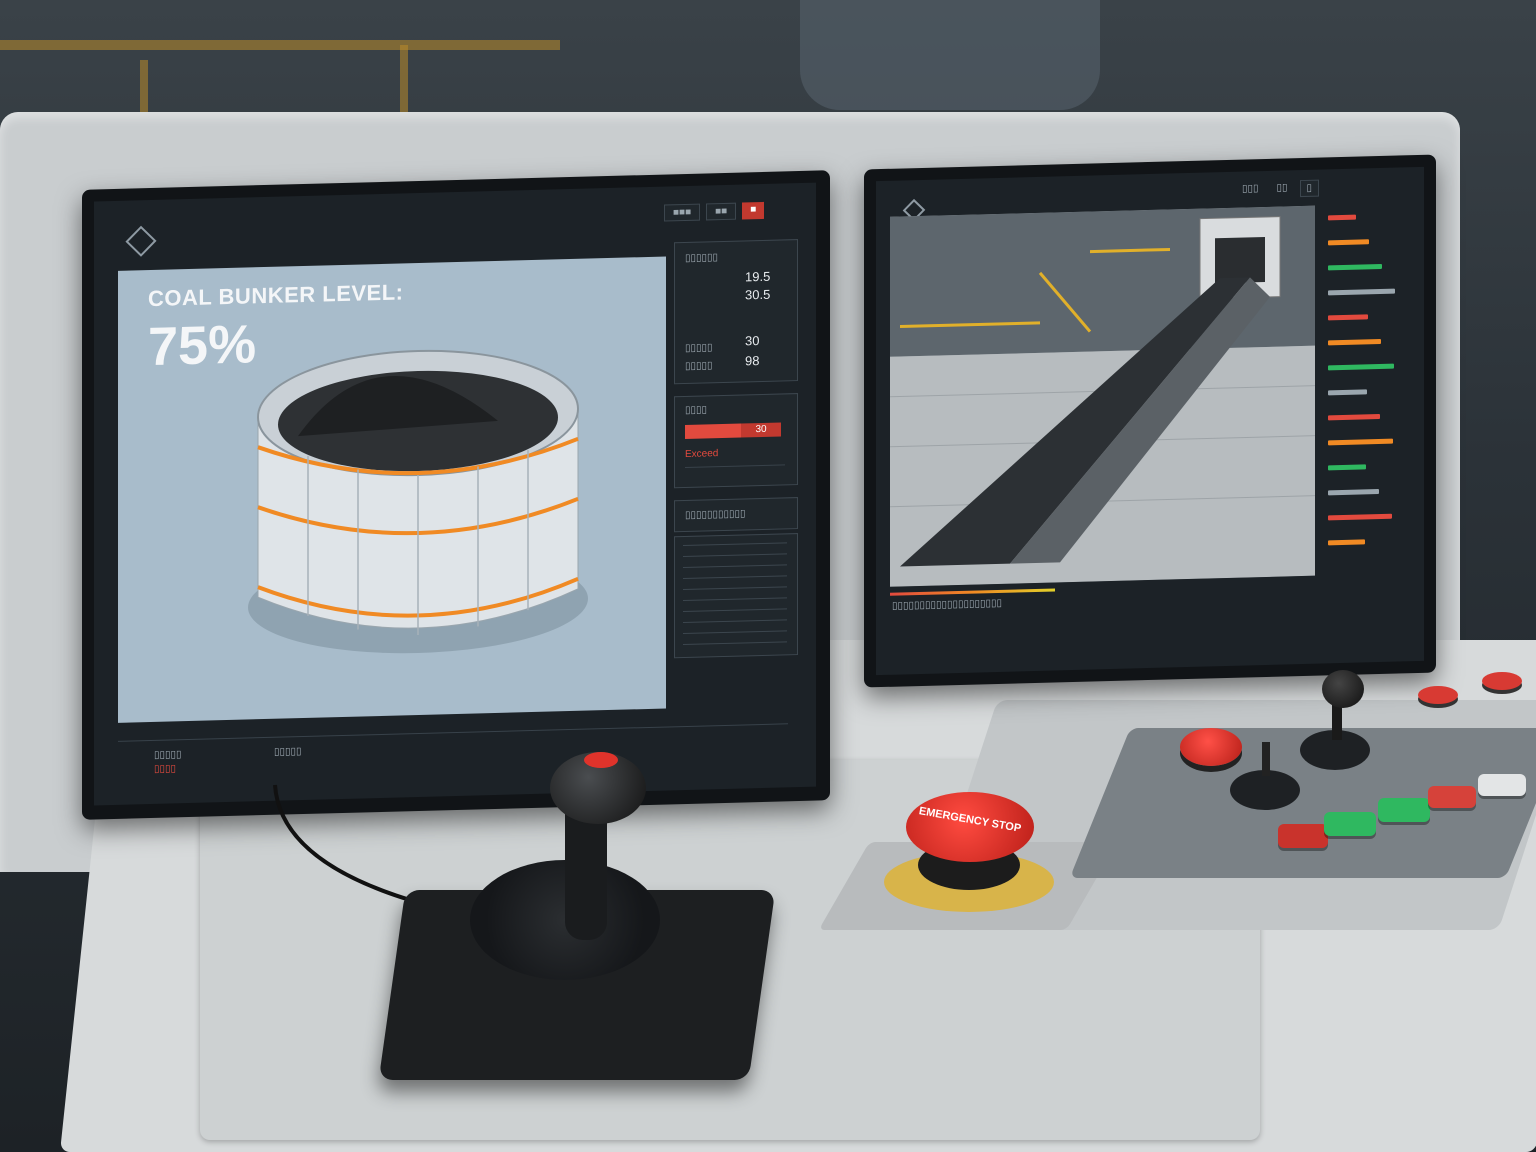  Describe the element at coordinates (165, 769) in the screenshot. I see `footer-sublabel: ▯▯▯▯` at that location.